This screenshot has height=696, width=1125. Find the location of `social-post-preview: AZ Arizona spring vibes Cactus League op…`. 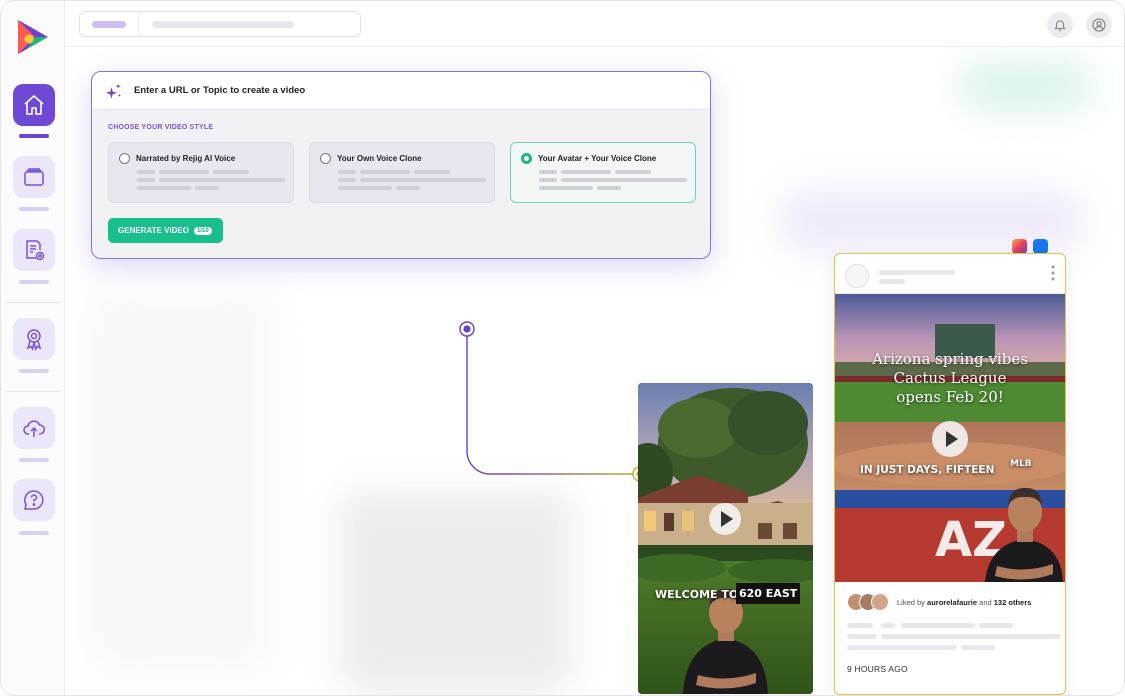

social-post-preview: AZ Arizona spring vibes Cactus League op… is located at coordinates (950, 474).